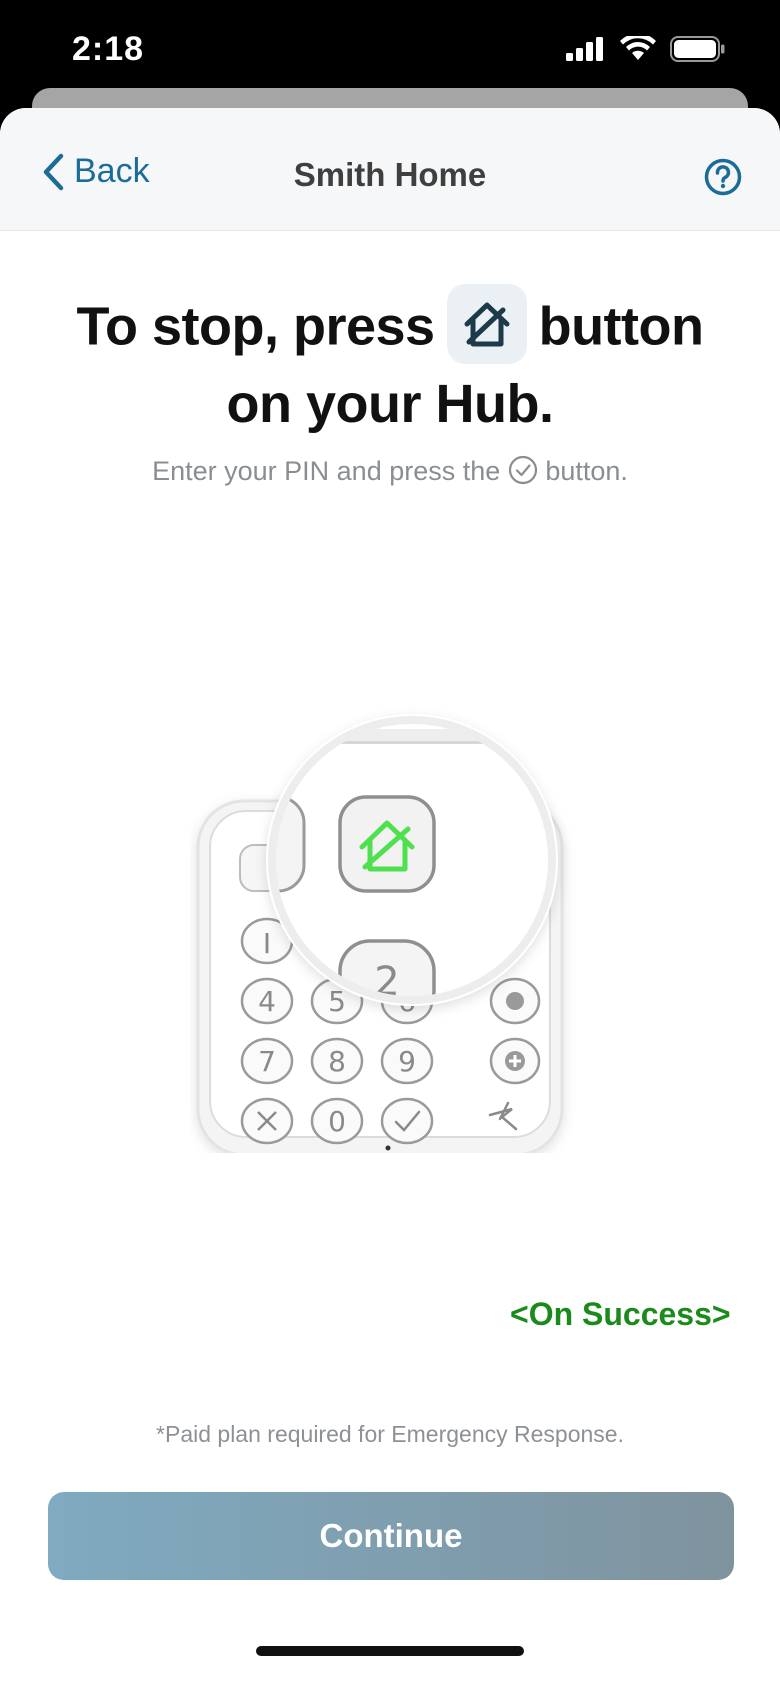 This screenshot has height=1688, width=780. What do you see at coordinates (390, 1651) in the screenshot?
I see `home-indicator` at bounding box center [390, 1651].